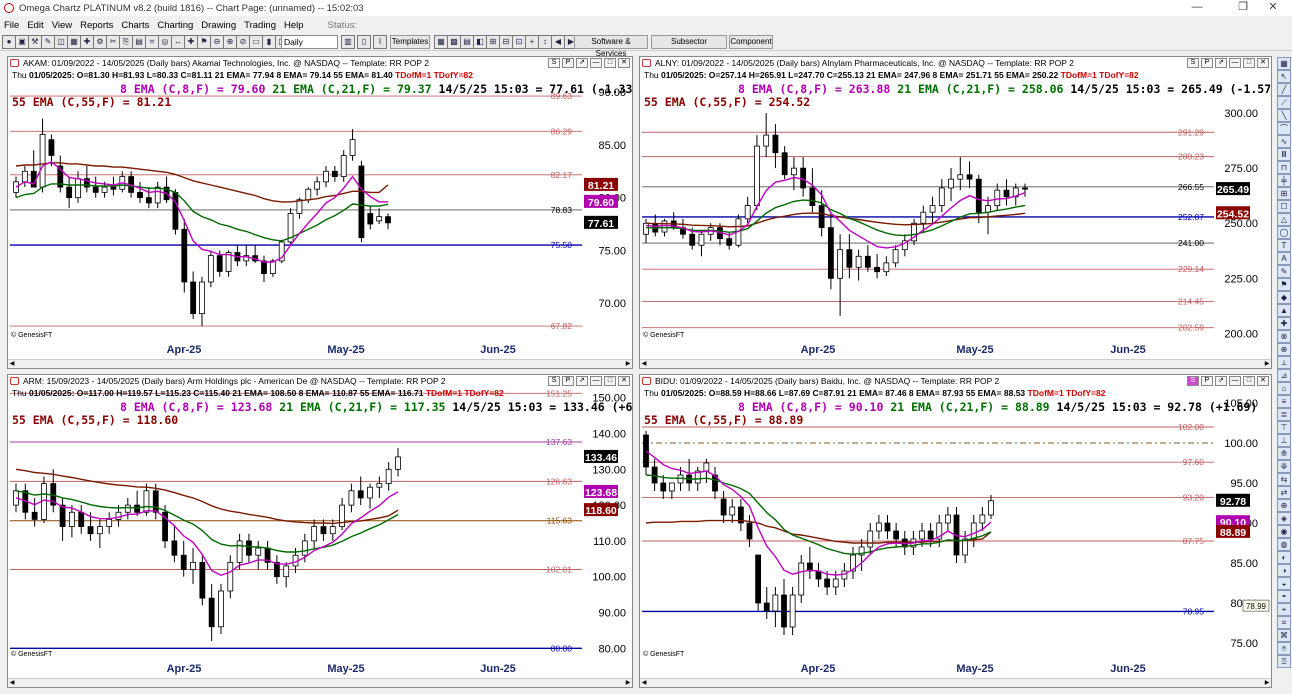 This screenshot has width=1292, height=694. Describe the element at coordinates (1284, 635) in the screenshot. I see `drawing-tool-45-icon: ⌘` at that location.